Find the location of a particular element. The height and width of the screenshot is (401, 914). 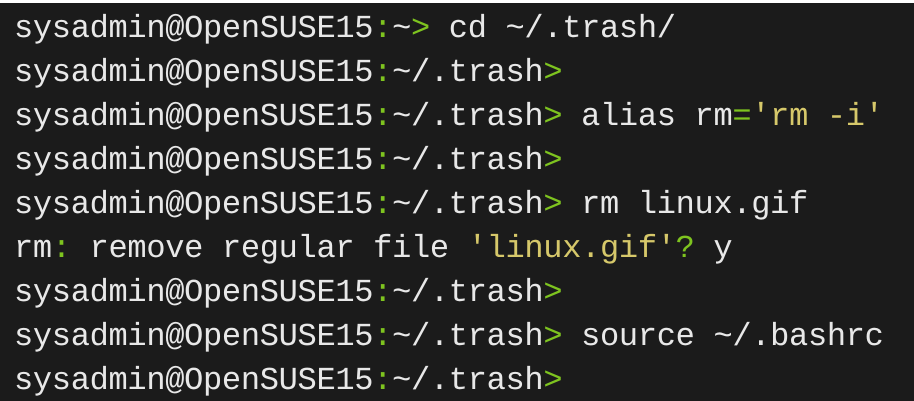

terminal-line: sysadmin@OpenSUSE15:~/.trash> rm linux.gif is located at coordinates (411, 205).